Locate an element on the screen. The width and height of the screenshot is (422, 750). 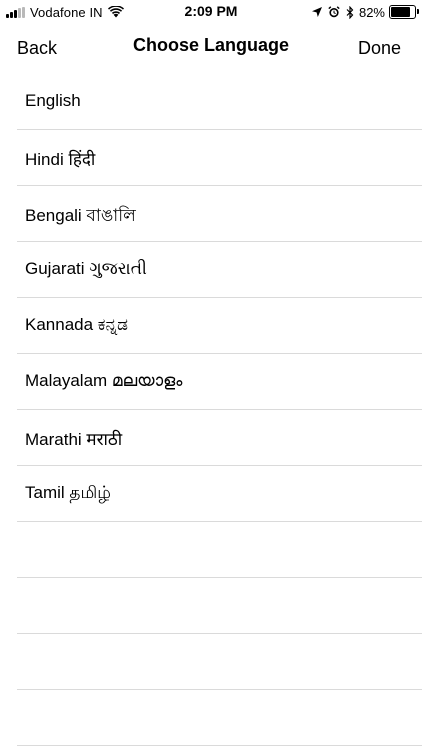
language-label: Marathi मराठी is located at coordinates (74, 439).